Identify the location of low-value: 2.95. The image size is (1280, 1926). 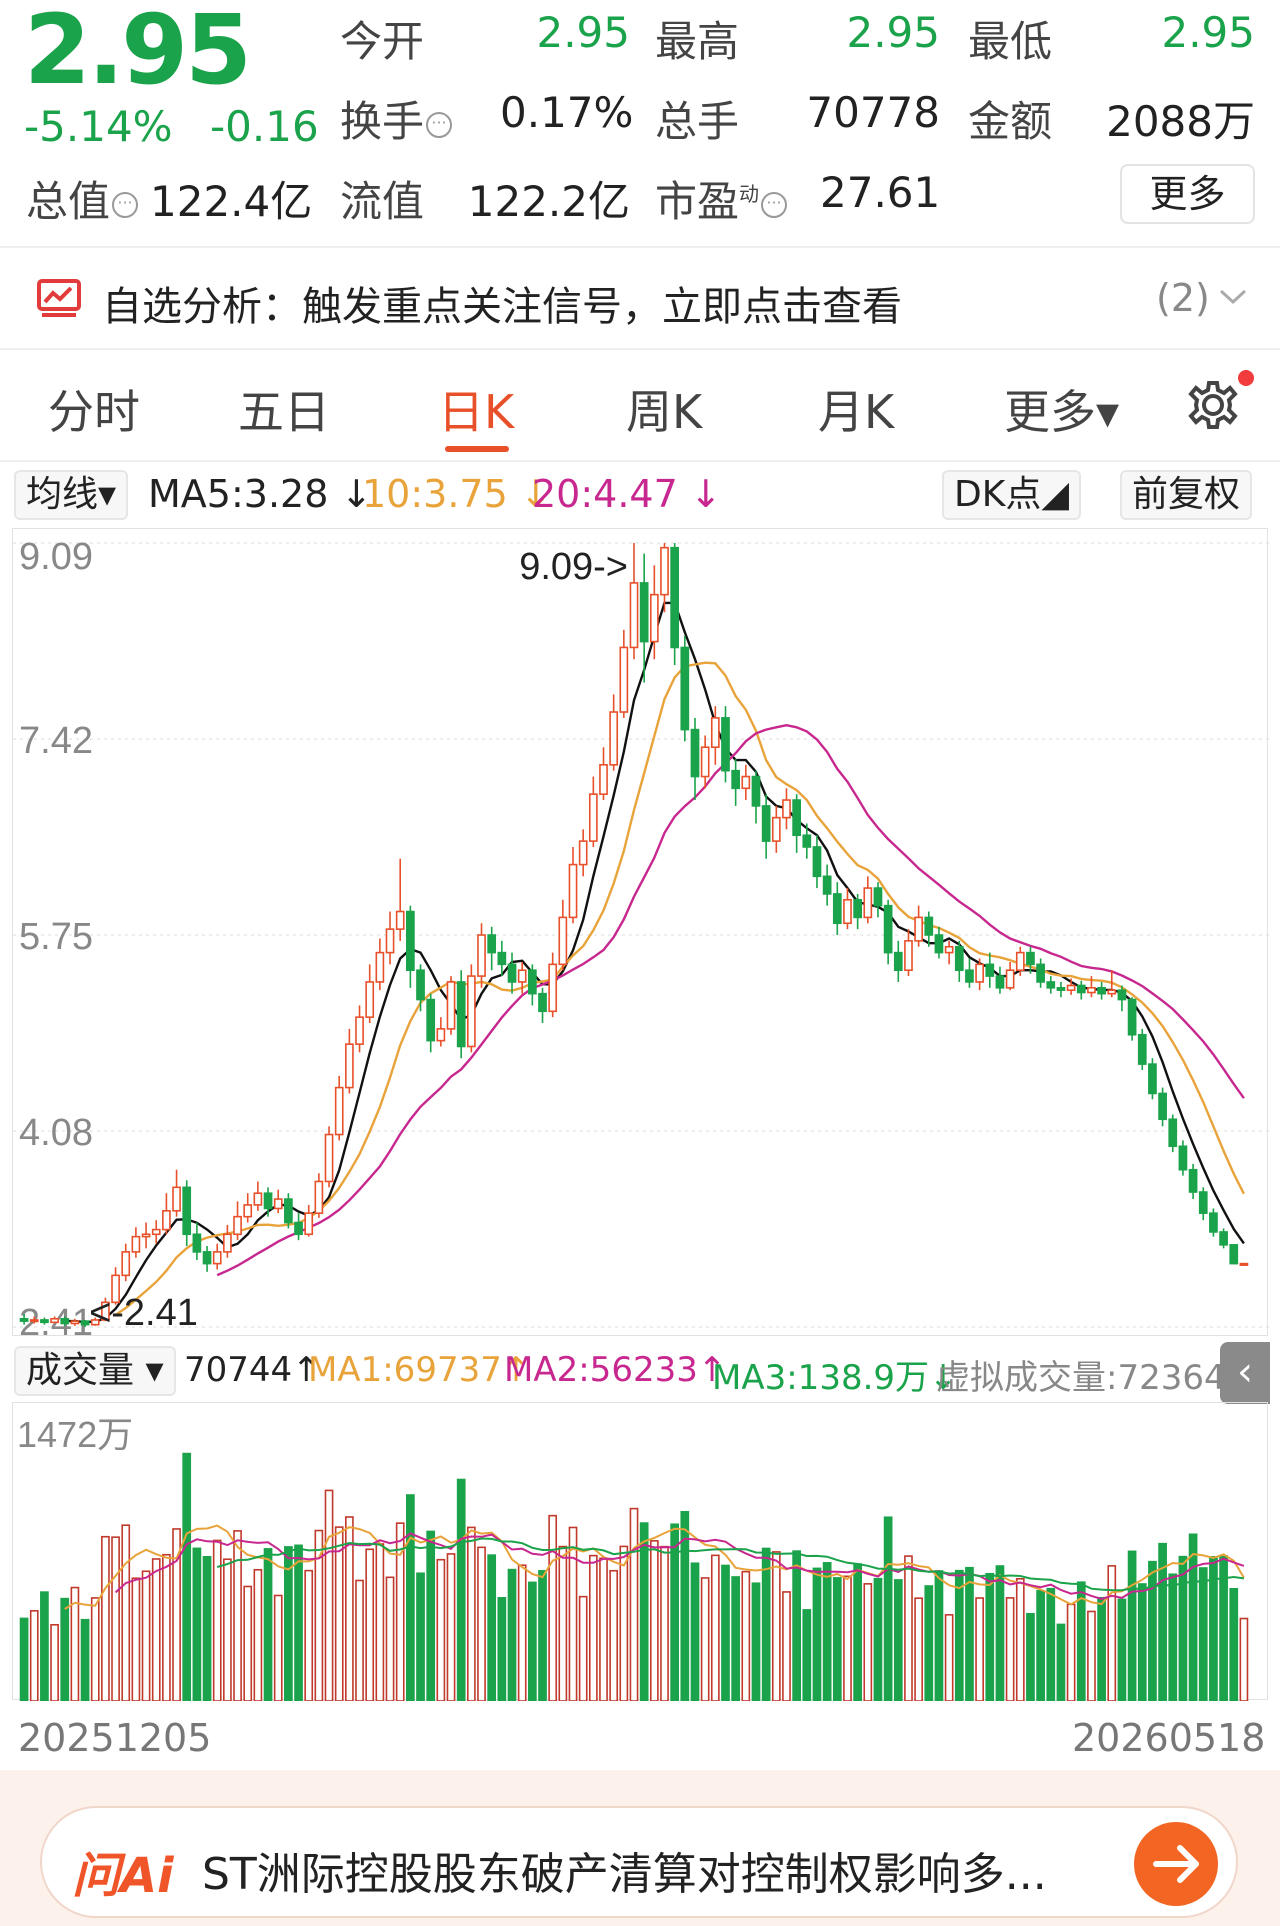
(1208, 32).